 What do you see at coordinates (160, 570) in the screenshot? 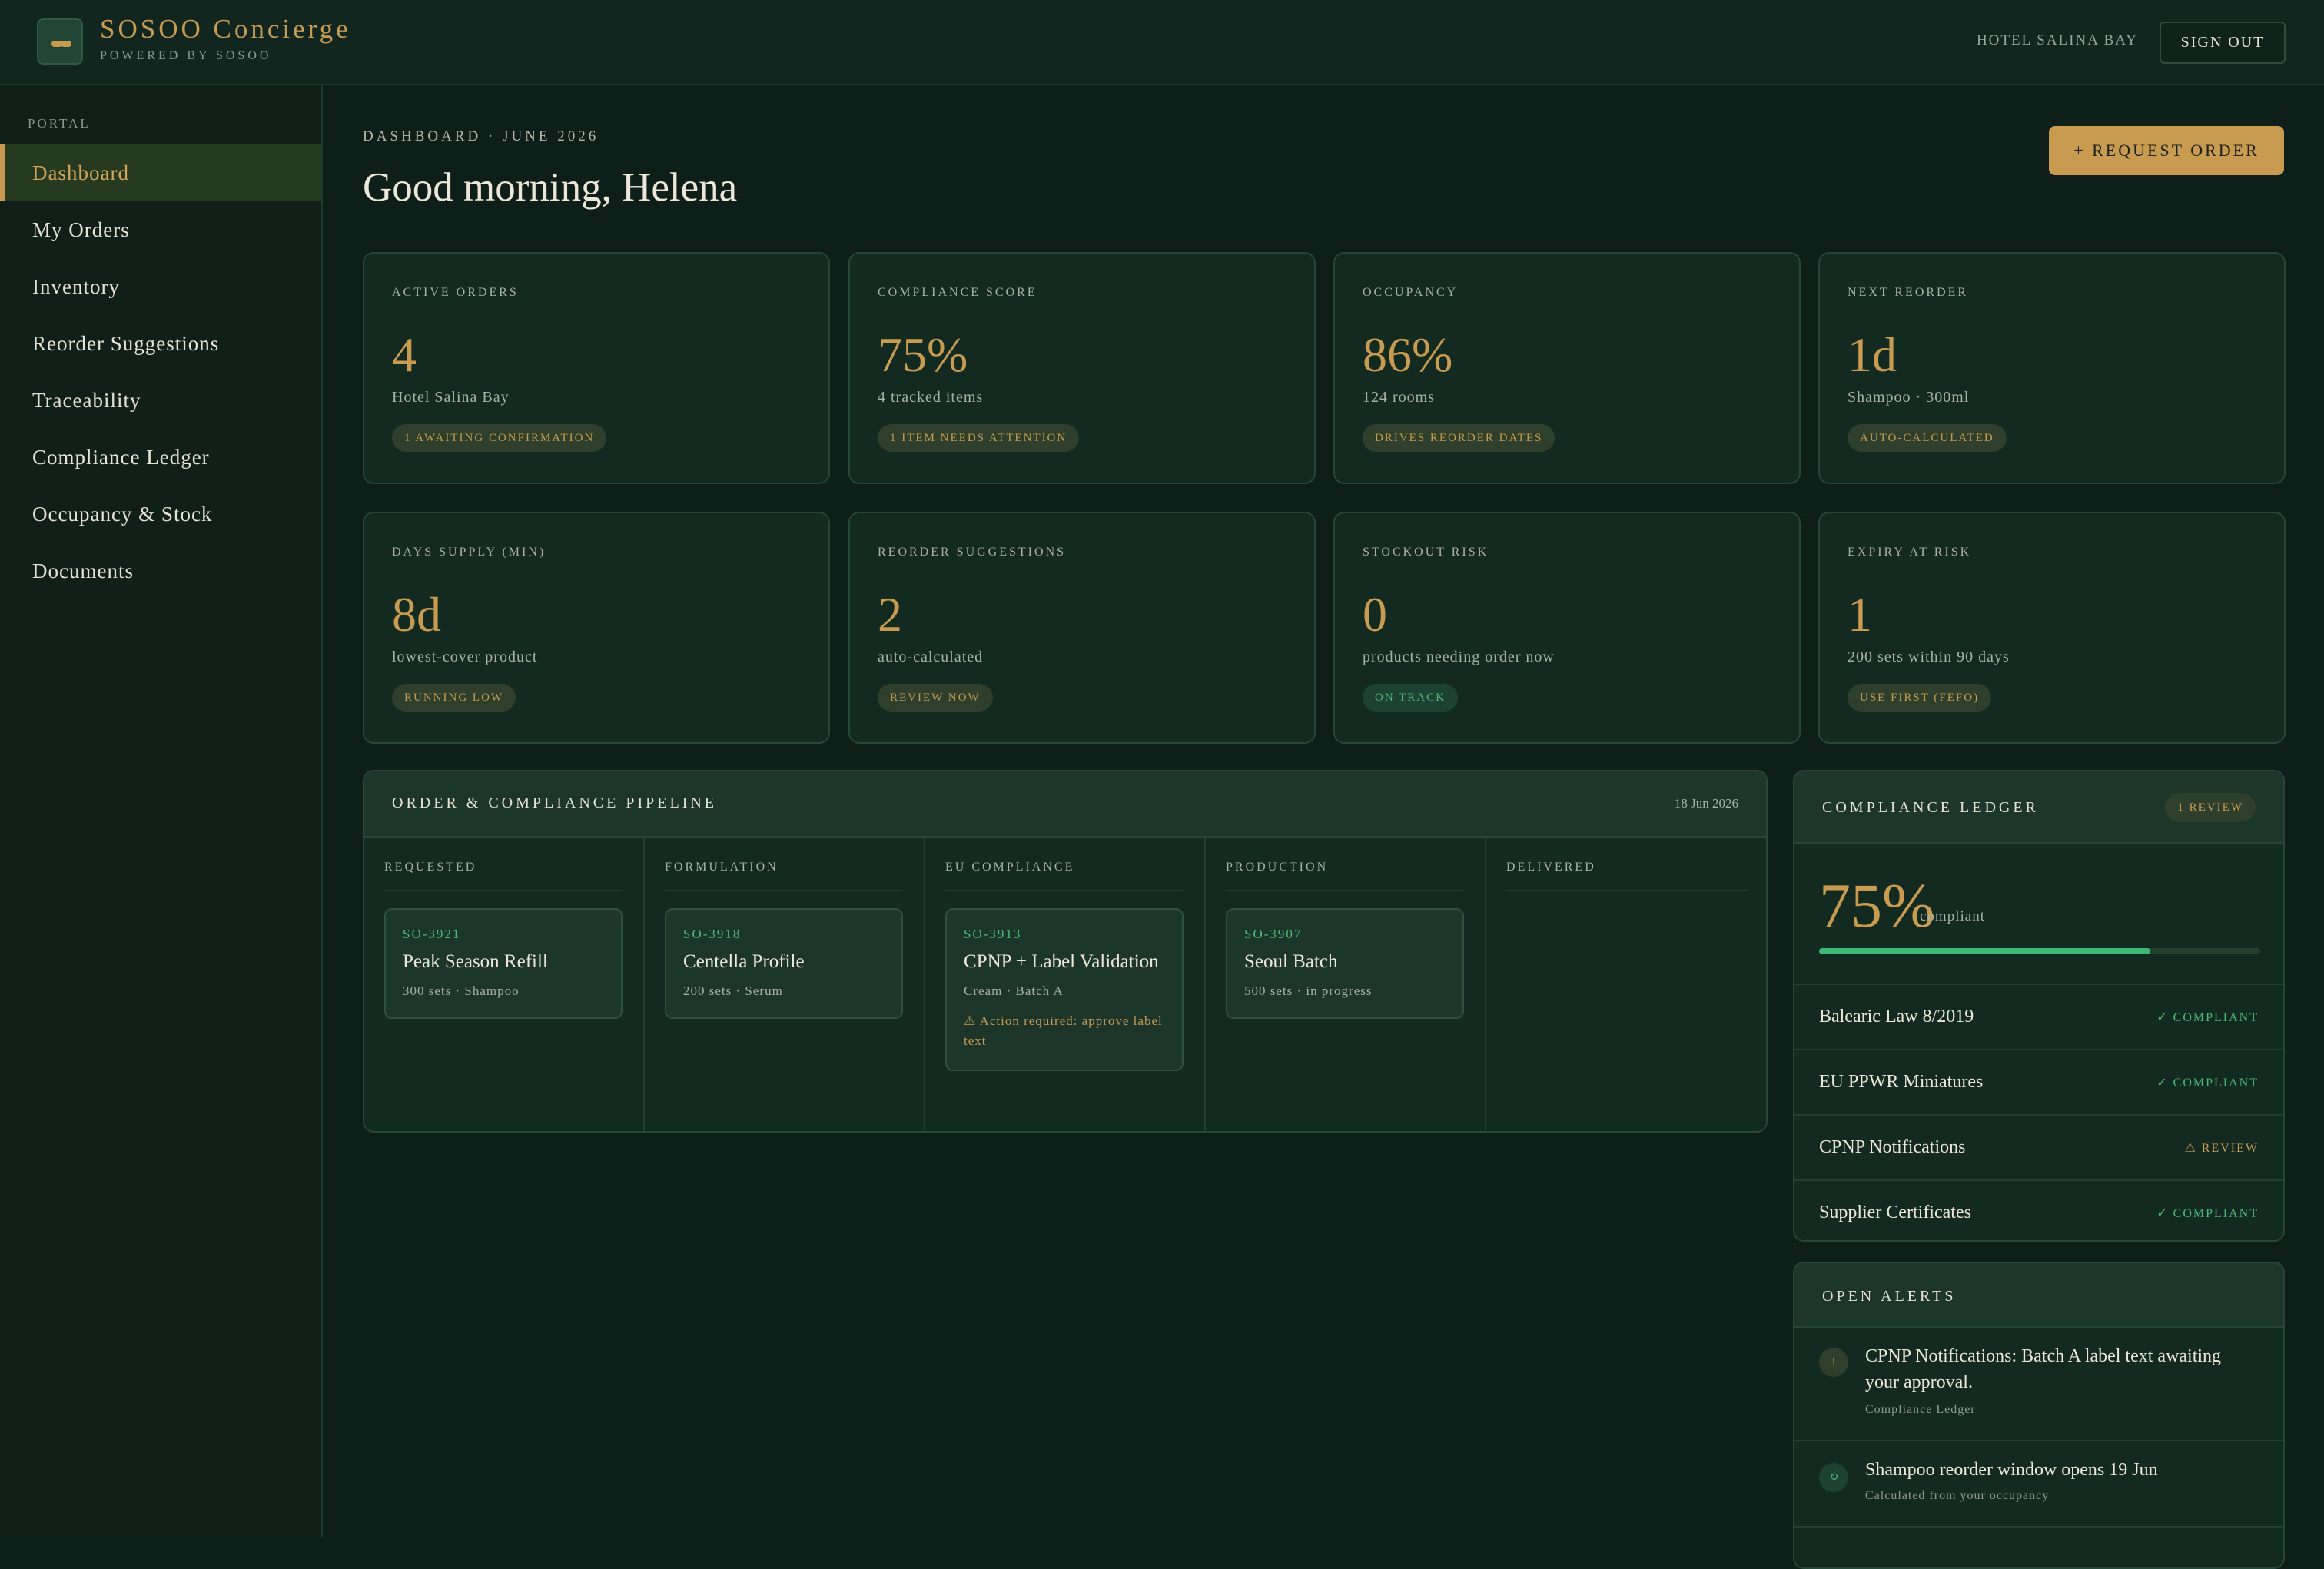
I see `sidebar-item-documents: Documents` at bounding box center [160, 570].